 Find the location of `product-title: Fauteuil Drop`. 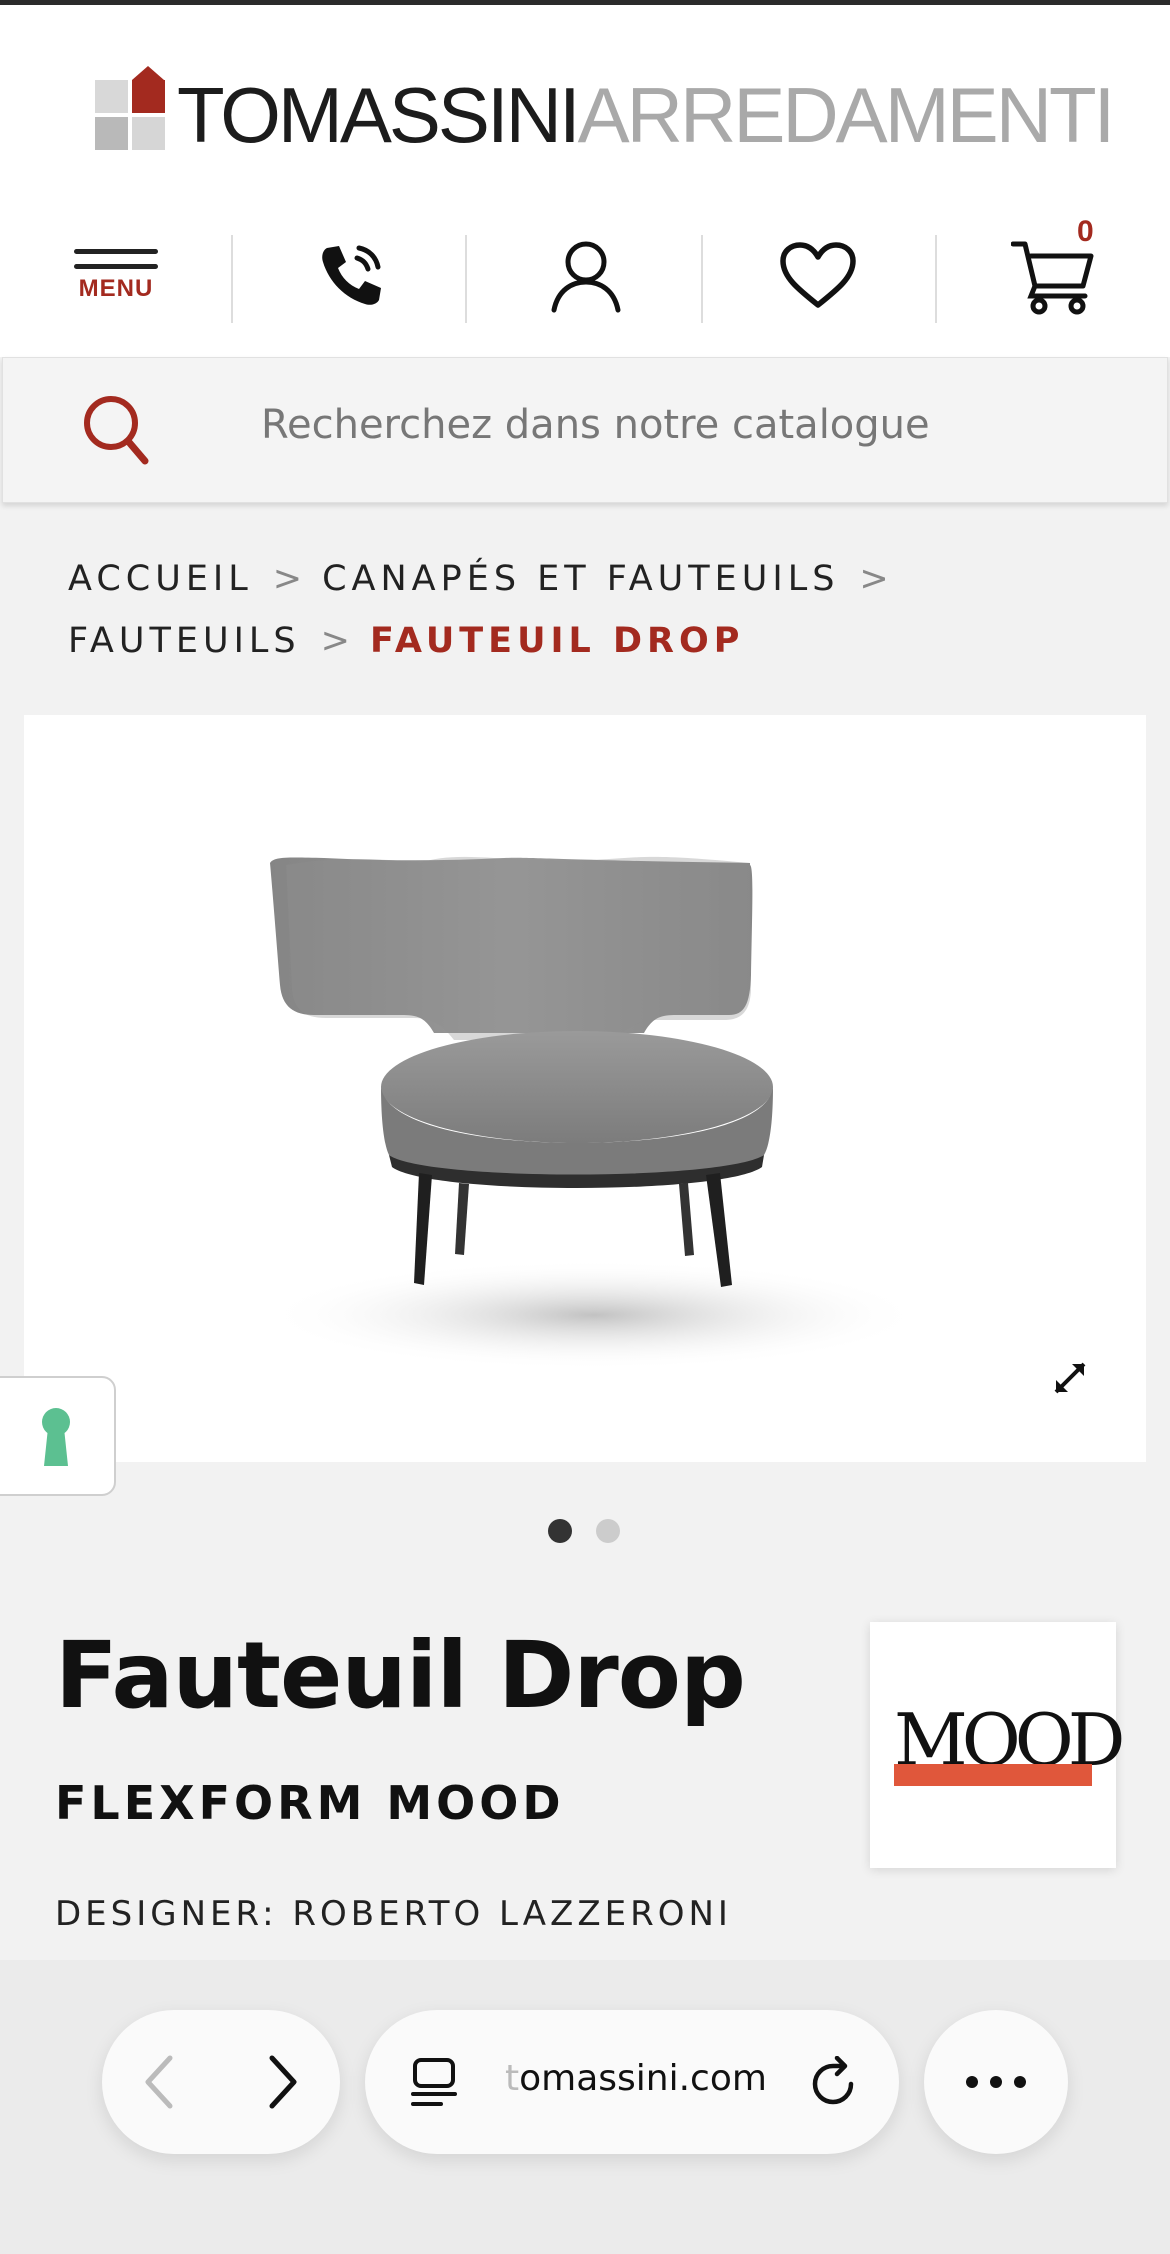

product-title: Fauteuil Drop is located at coordinates (400, 1675).